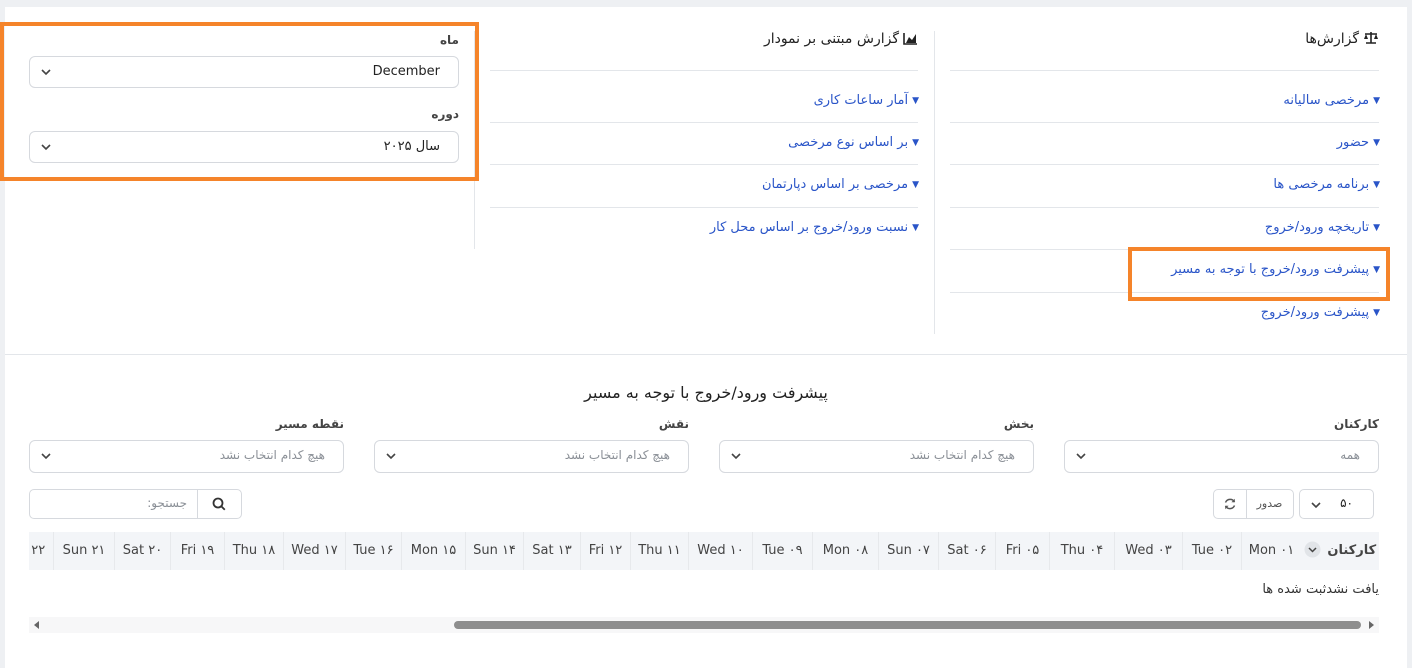 The image size is (1412, 668). What do you see at coordinates (219, 504) in the screenshot?
I see `search-icon` at bounding box center [219, 504].